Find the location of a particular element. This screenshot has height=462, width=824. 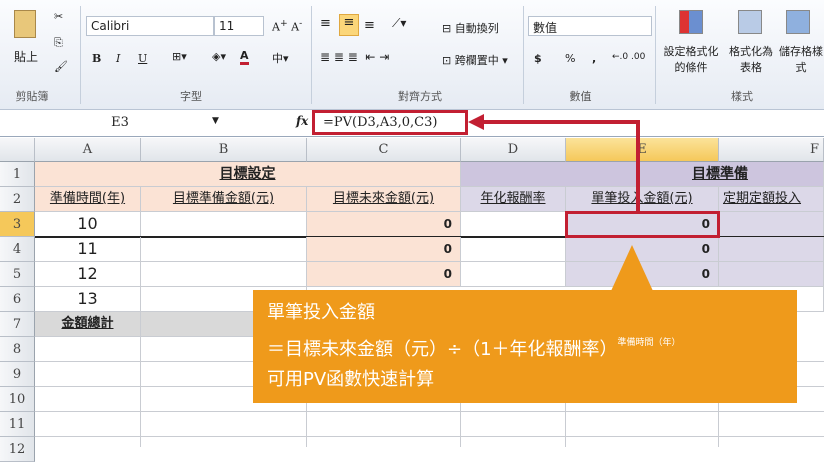

align-bottom-icon: ≡ is located at coordinates (369, 25).